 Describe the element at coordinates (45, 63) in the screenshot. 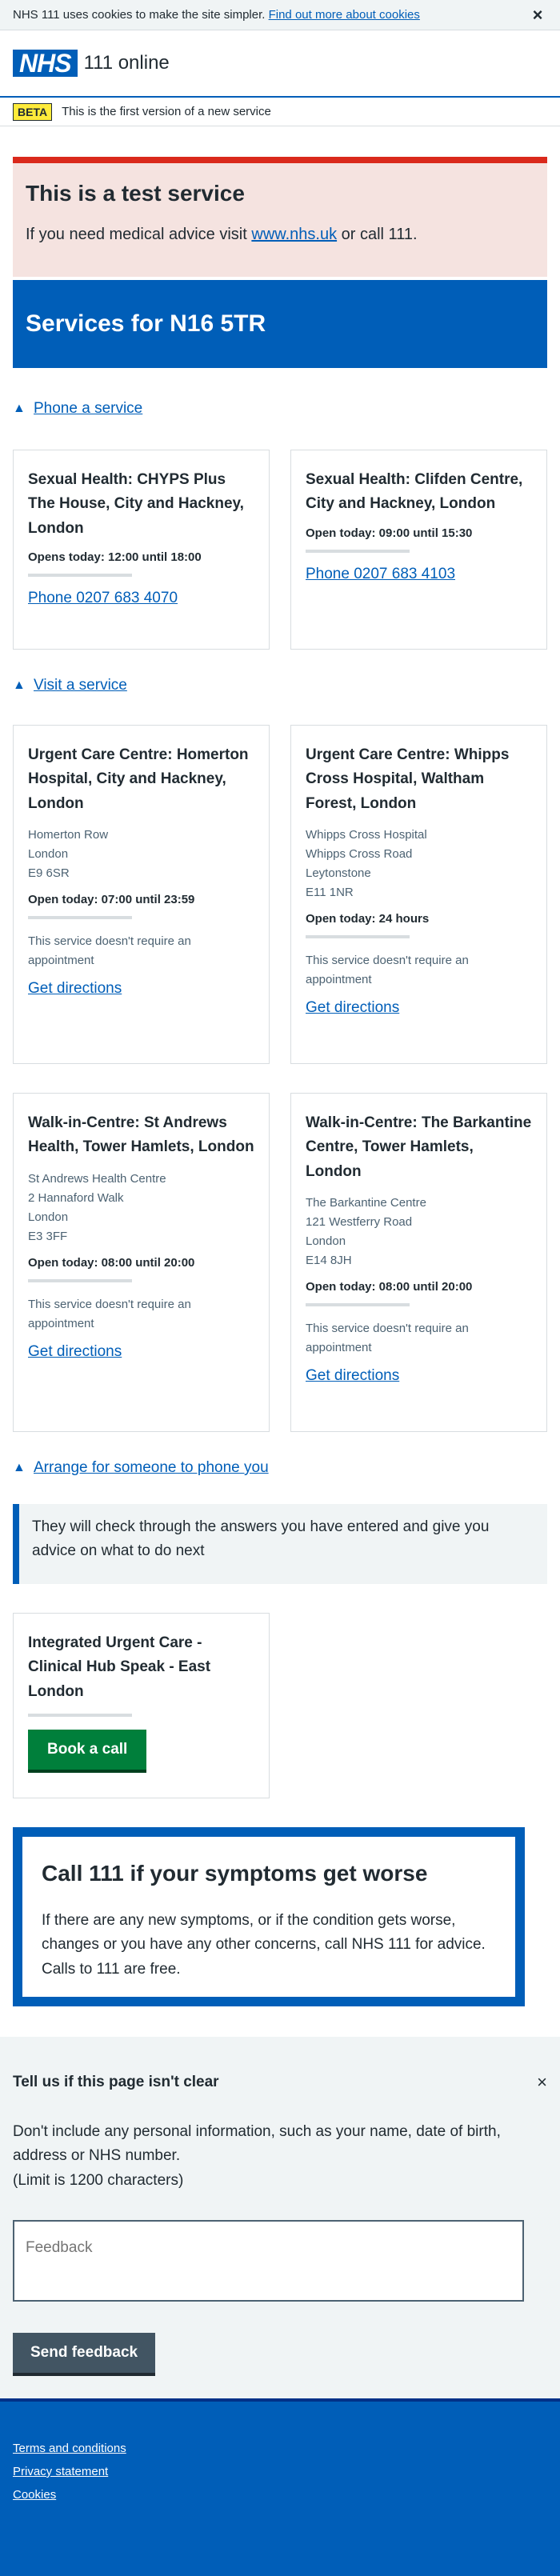

I see `nhs-logo: NHS` at that location.